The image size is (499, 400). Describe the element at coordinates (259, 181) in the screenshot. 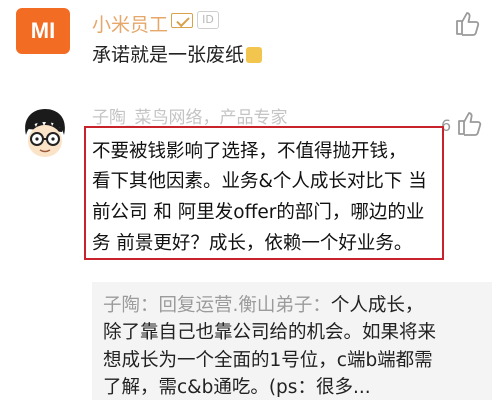

I see `comment-body-line: 看下其他因素。业务&个人成长对比下 当` at that location.